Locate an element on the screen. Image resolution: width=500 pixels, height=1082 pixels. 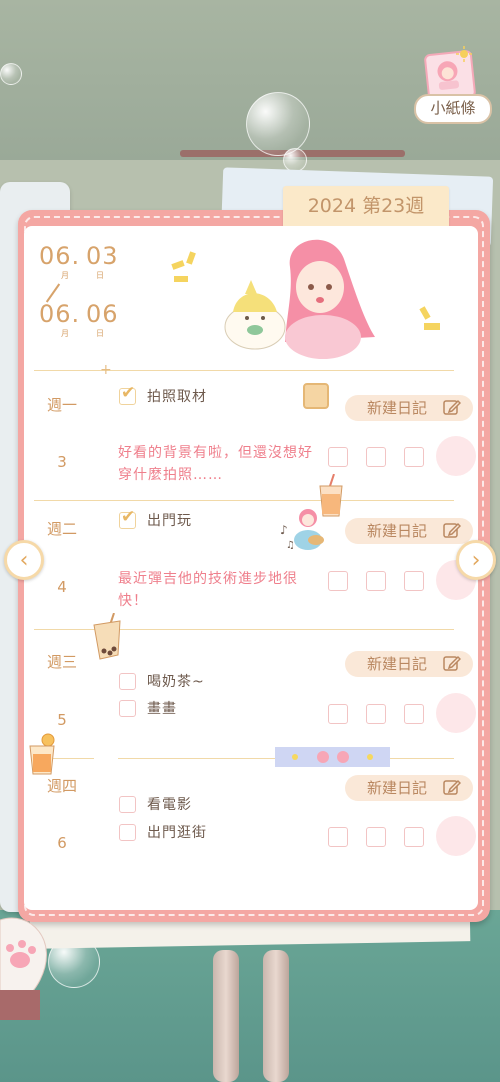
end-month: 06. is located at coordinates (60, 314).